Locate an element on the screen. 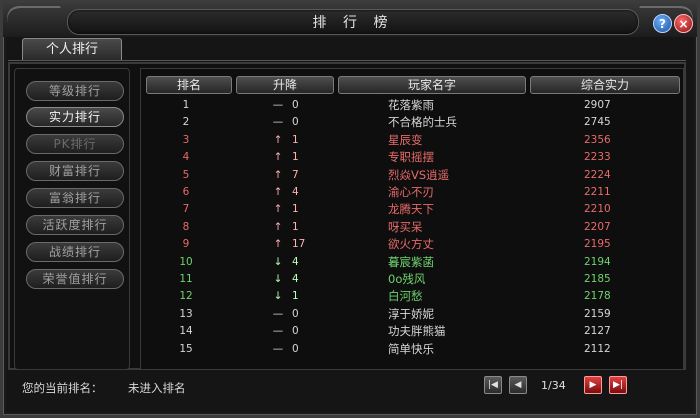  rank-cell: 12 is located at coordinates (186, 296).